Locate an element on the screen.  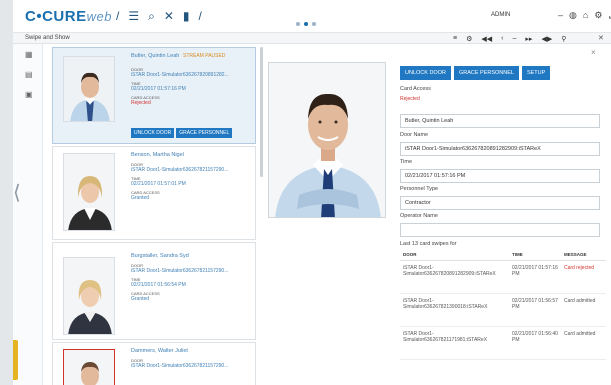
close-icon: × is located at coordinates (593, 52).